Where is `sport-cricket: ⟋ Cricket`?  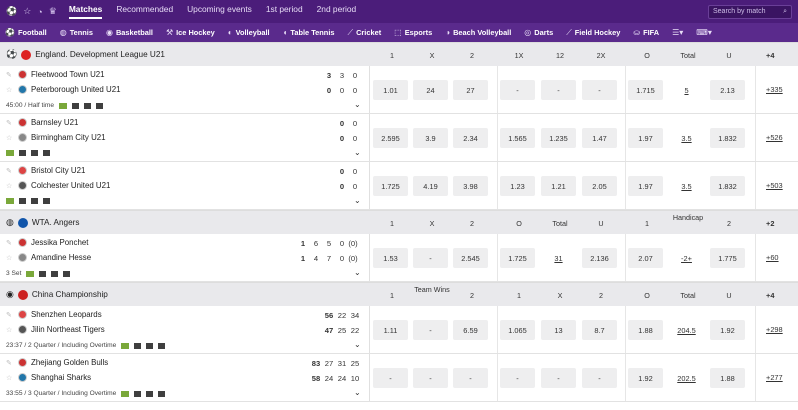 sport-cricket: ⟋ Cricket is located at coordinates (364, 33).